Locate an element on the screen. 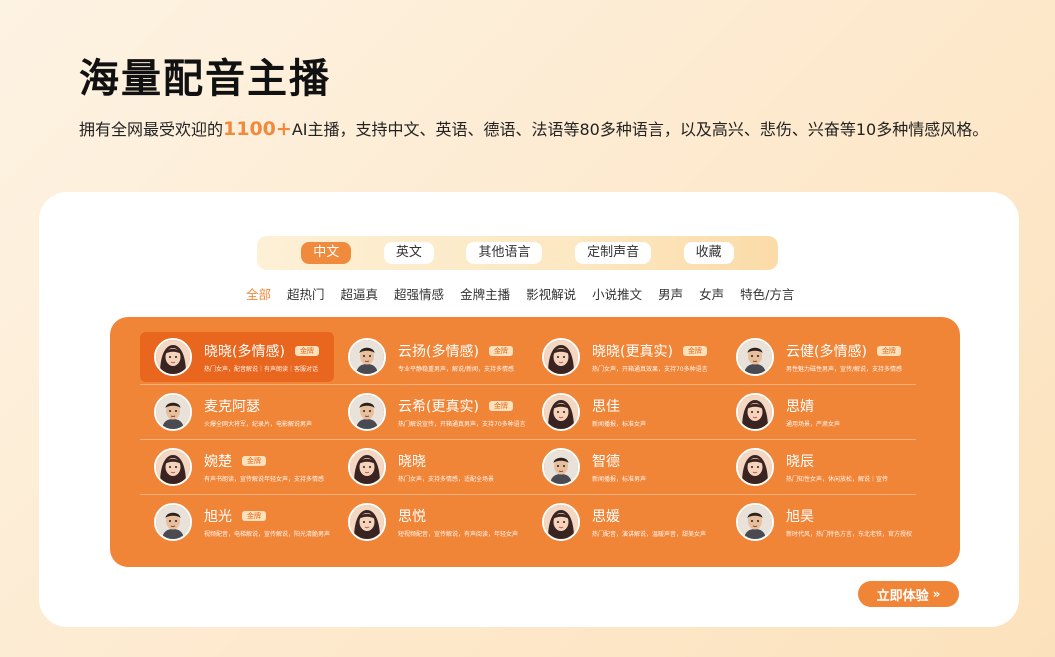 This screenshot has width=1055, height=657. anchor-card: 麦克阿瑟火爆全网大将军，纪录片，电影解说男声 is located at coordinates (237, 412).